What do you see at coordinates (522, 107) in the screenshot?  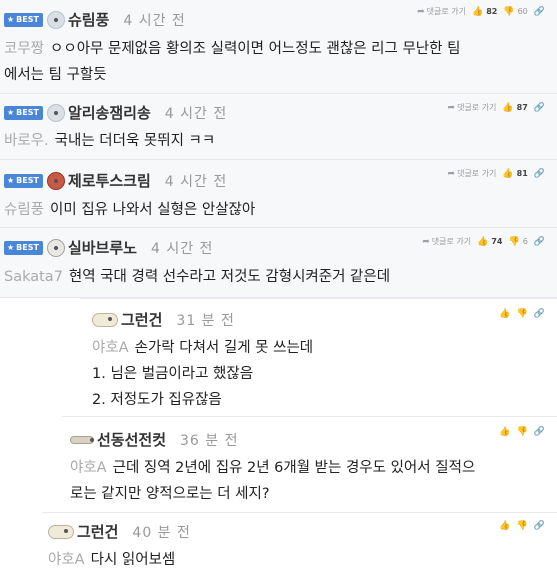 I see `like-count: 87` at bounding box center [522, 107].